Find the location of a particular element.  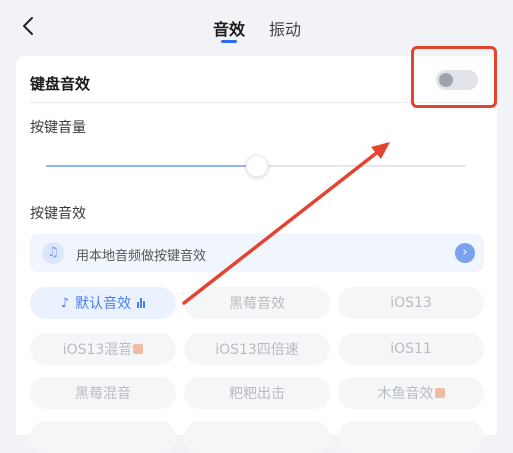

annotation-highlight-box is located at coordinates (454, 77).